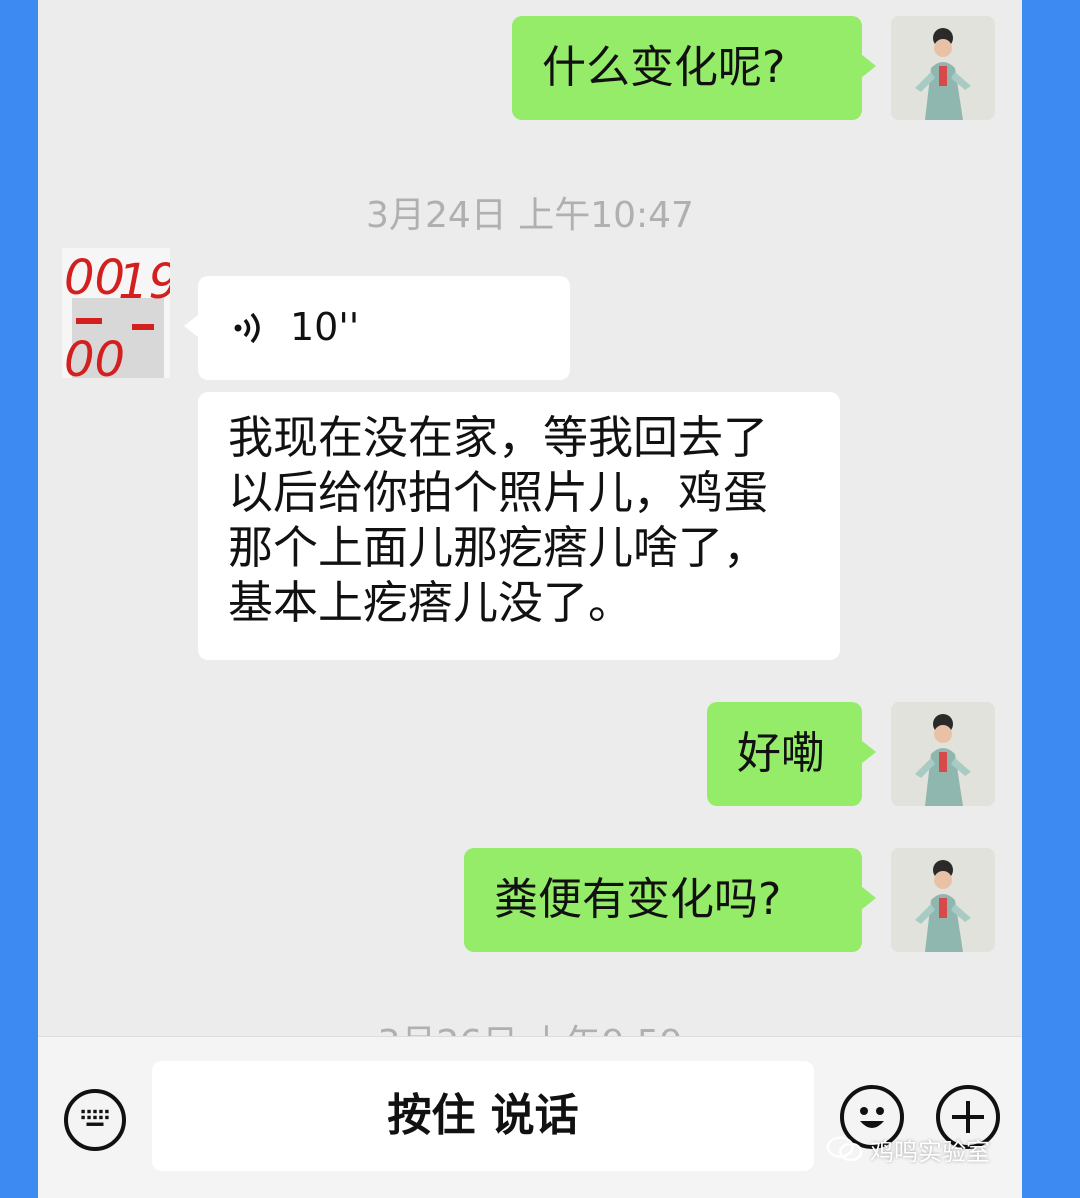  What do you see at coordinates (498, 492) in the screenshot?
I see `message-line: 以后给你拍个照片儿，鸡蛋` at bounding box center [498, 492].